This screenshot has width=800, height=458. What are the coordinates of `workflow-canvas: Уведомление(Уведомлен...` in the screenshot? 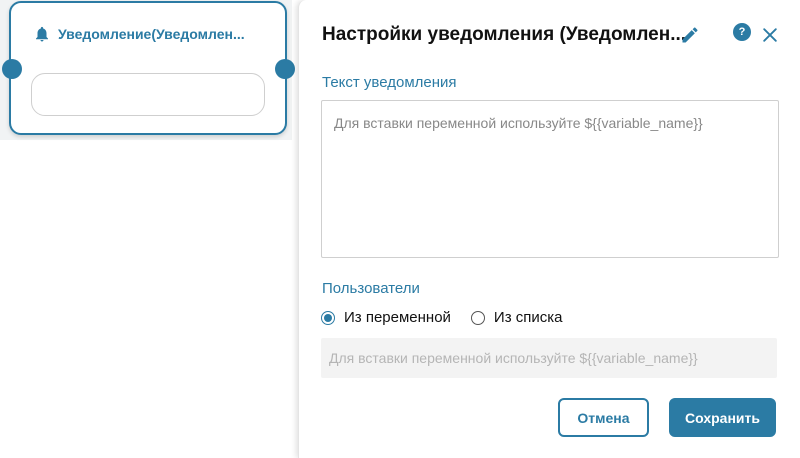 It's located at (147, 70).